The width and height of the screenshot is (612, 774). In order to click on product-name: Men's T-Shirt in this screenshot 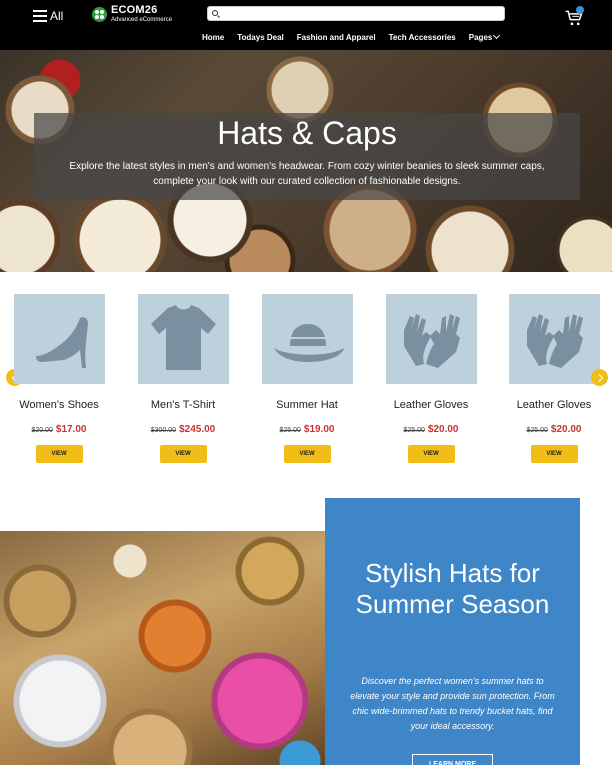, I will do `click(183, 405)`.